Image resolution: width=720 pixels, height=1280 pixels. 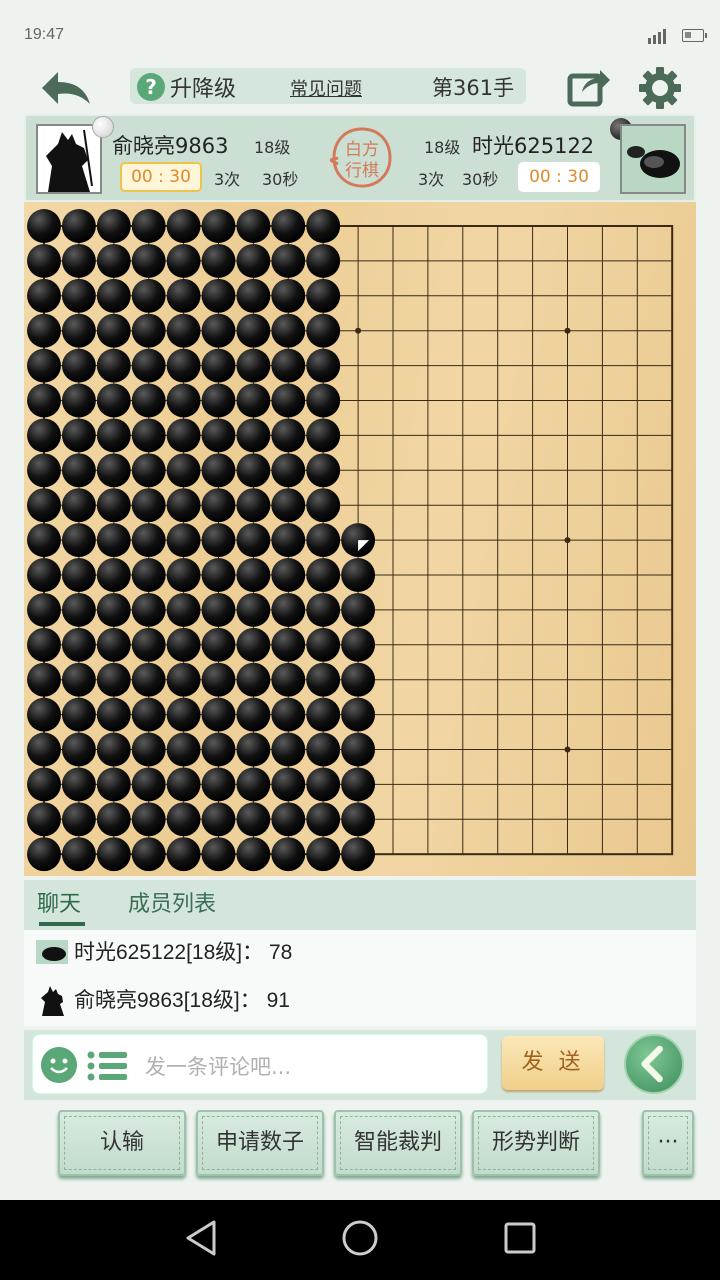 I want to click on tab-members: 成员列表, so click(x=172, y=902).